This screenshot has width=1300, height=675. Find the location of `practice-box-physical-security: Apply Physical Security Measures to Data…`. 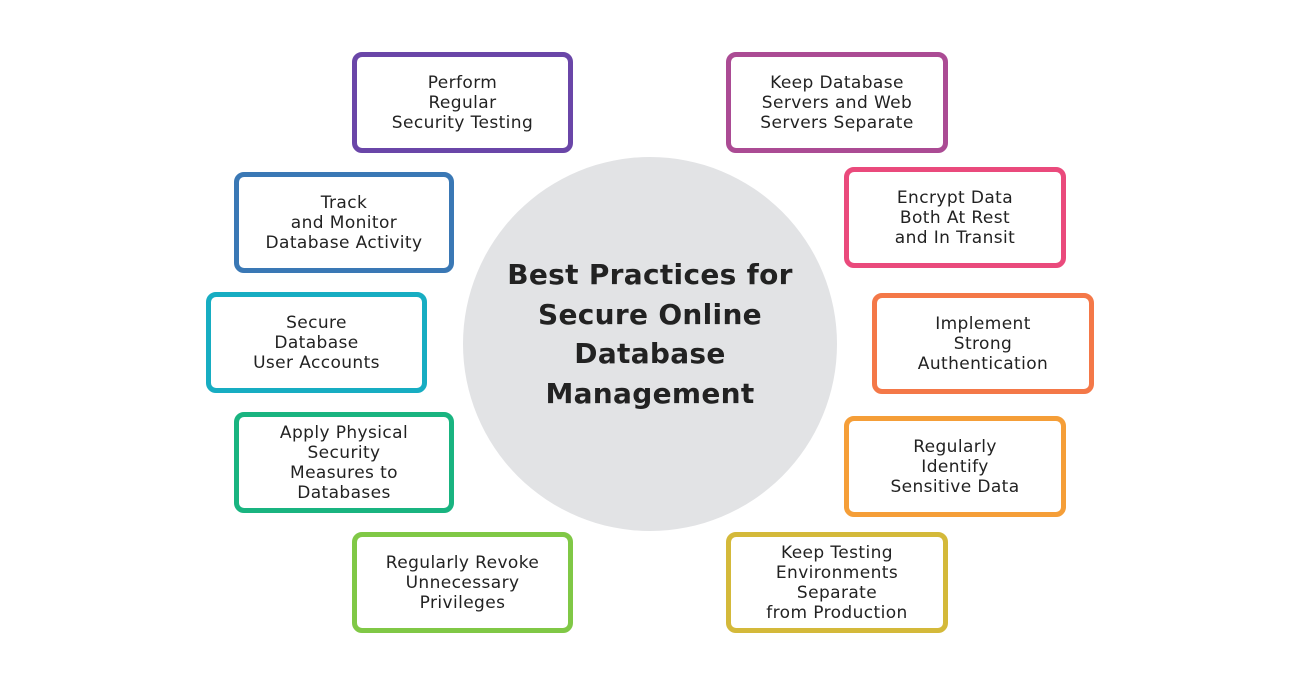

practice-box-physical-security: Apply Physical Security Measures to Data… is located at coordinates (344, 462).